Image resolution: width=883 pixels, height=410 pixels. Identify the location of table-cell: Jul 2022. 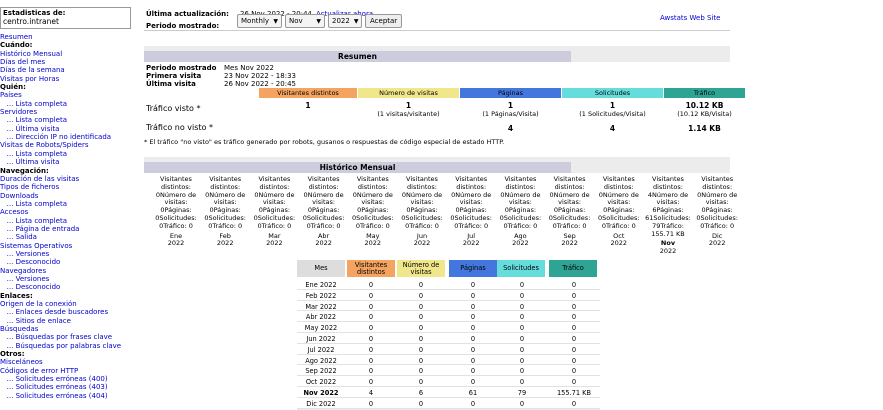
(321, 349).